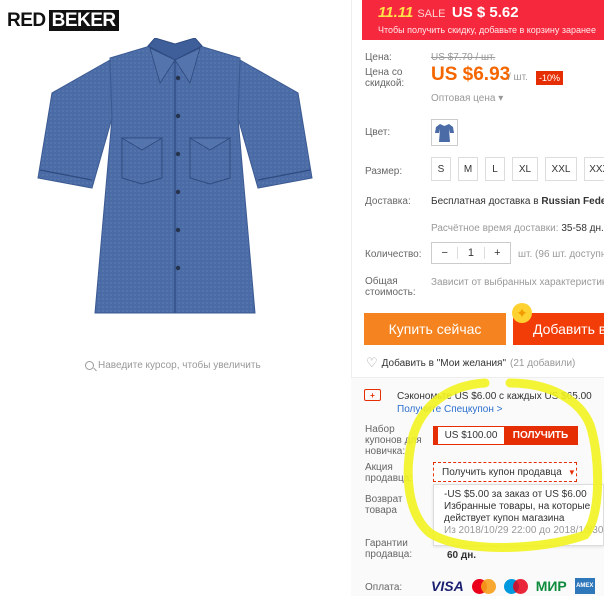  Describe the element at coordinates (389, 549) in the screenshot. I see `guarantee-label: Гарантии продавца:` at that location.